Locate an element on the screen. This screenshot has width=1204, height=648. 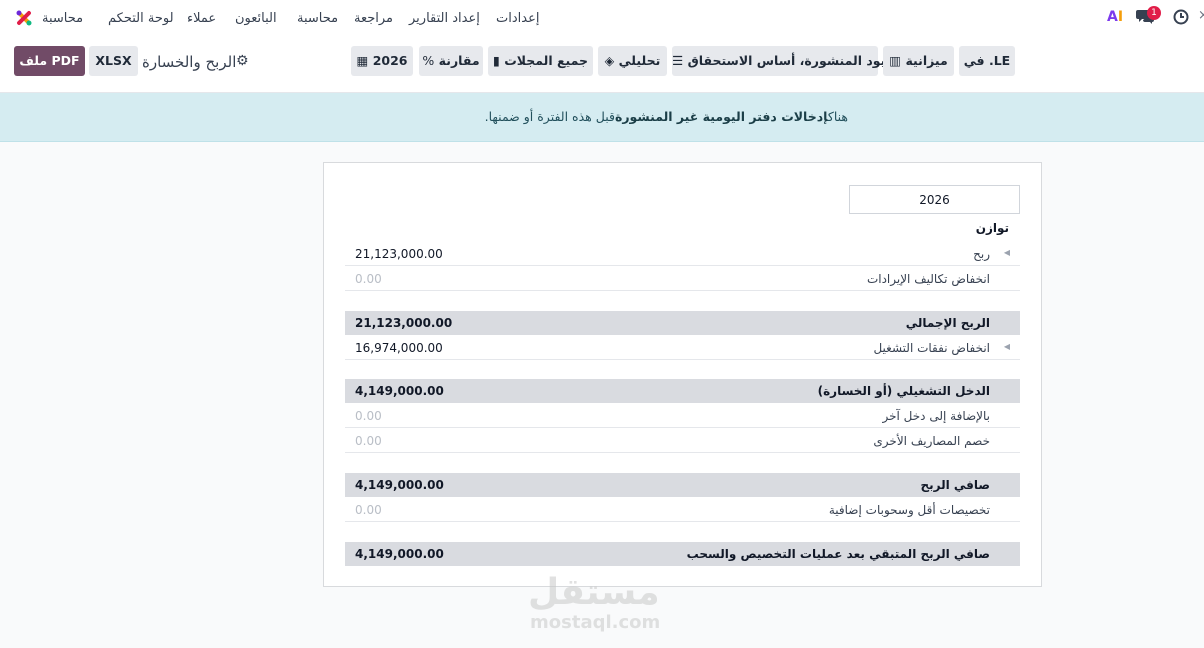
notification-badge: 1 is located at coordinates (1154, 13).